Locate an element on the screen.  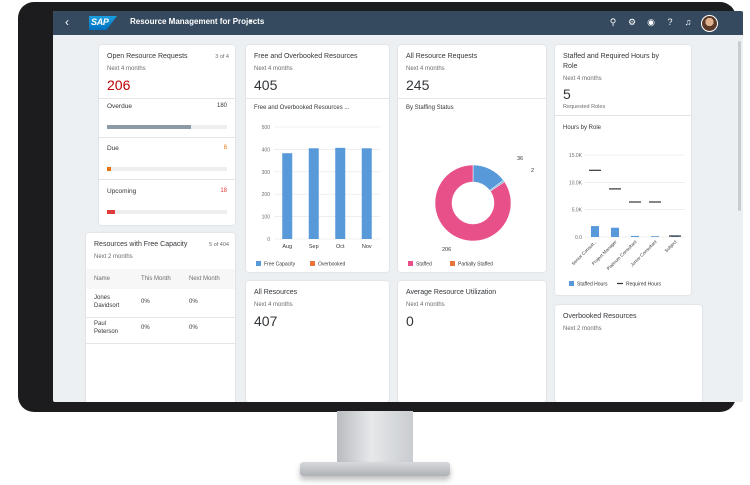
kpi-value: 407 is located at coordinates (266, 321).